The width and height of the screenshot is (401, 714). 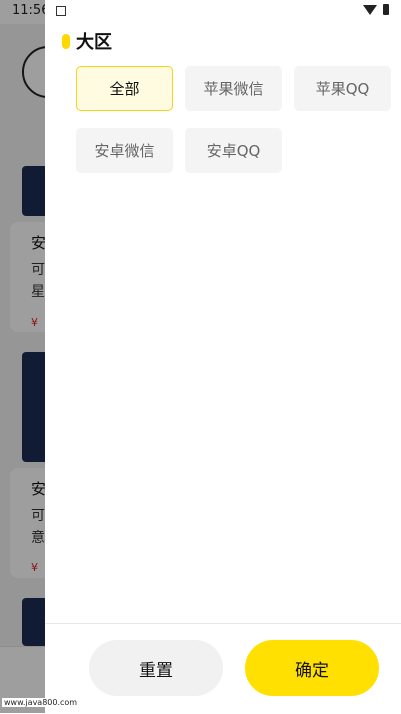 What do you see at coordinates (386, 9) in the screenshot?
I see `battery-icon` at bounding box center [386, 9].